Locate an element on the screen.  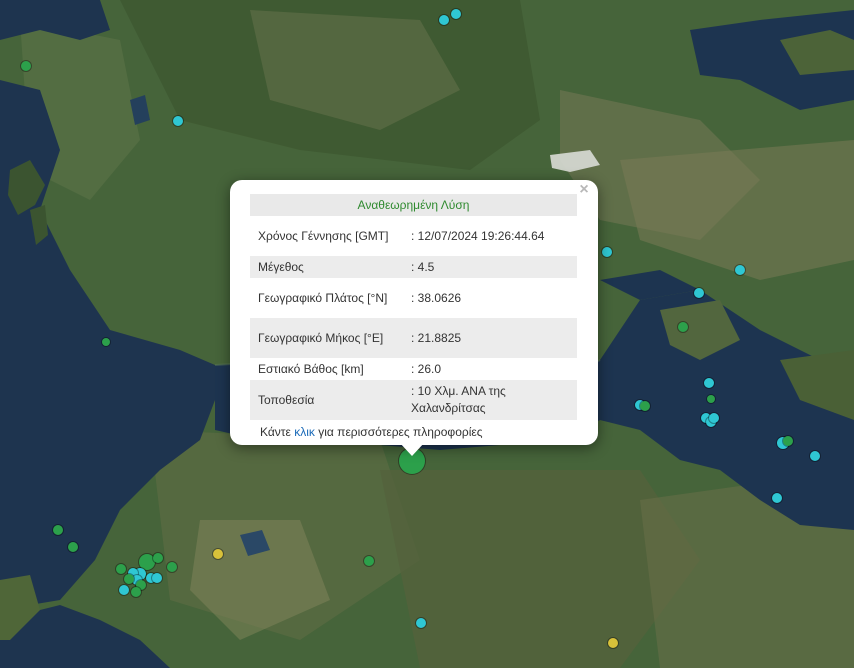
popup-title-row: Αναθεωρημένη Λύση is located at coordinates (413, 205).